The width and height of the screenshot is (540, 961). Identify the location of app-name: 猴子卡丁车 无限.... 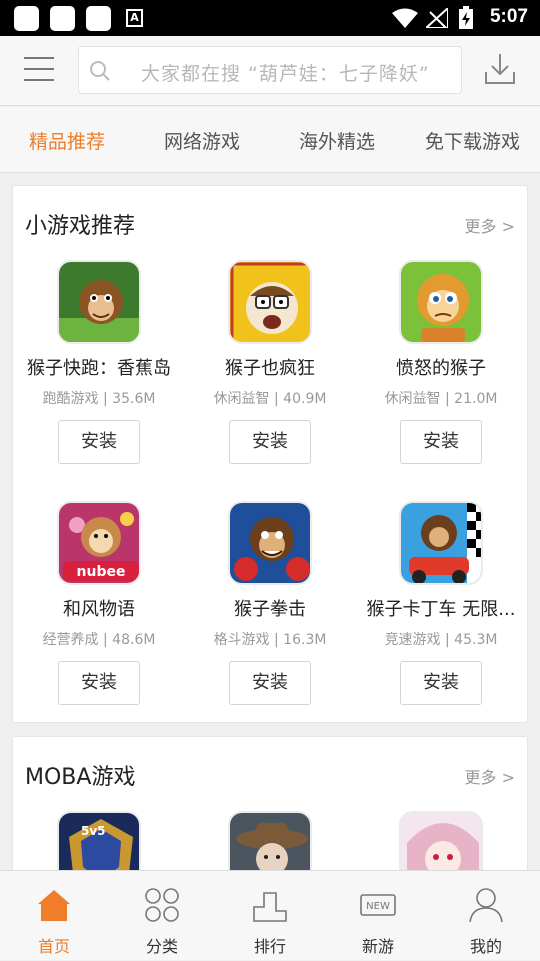
(441, 609).